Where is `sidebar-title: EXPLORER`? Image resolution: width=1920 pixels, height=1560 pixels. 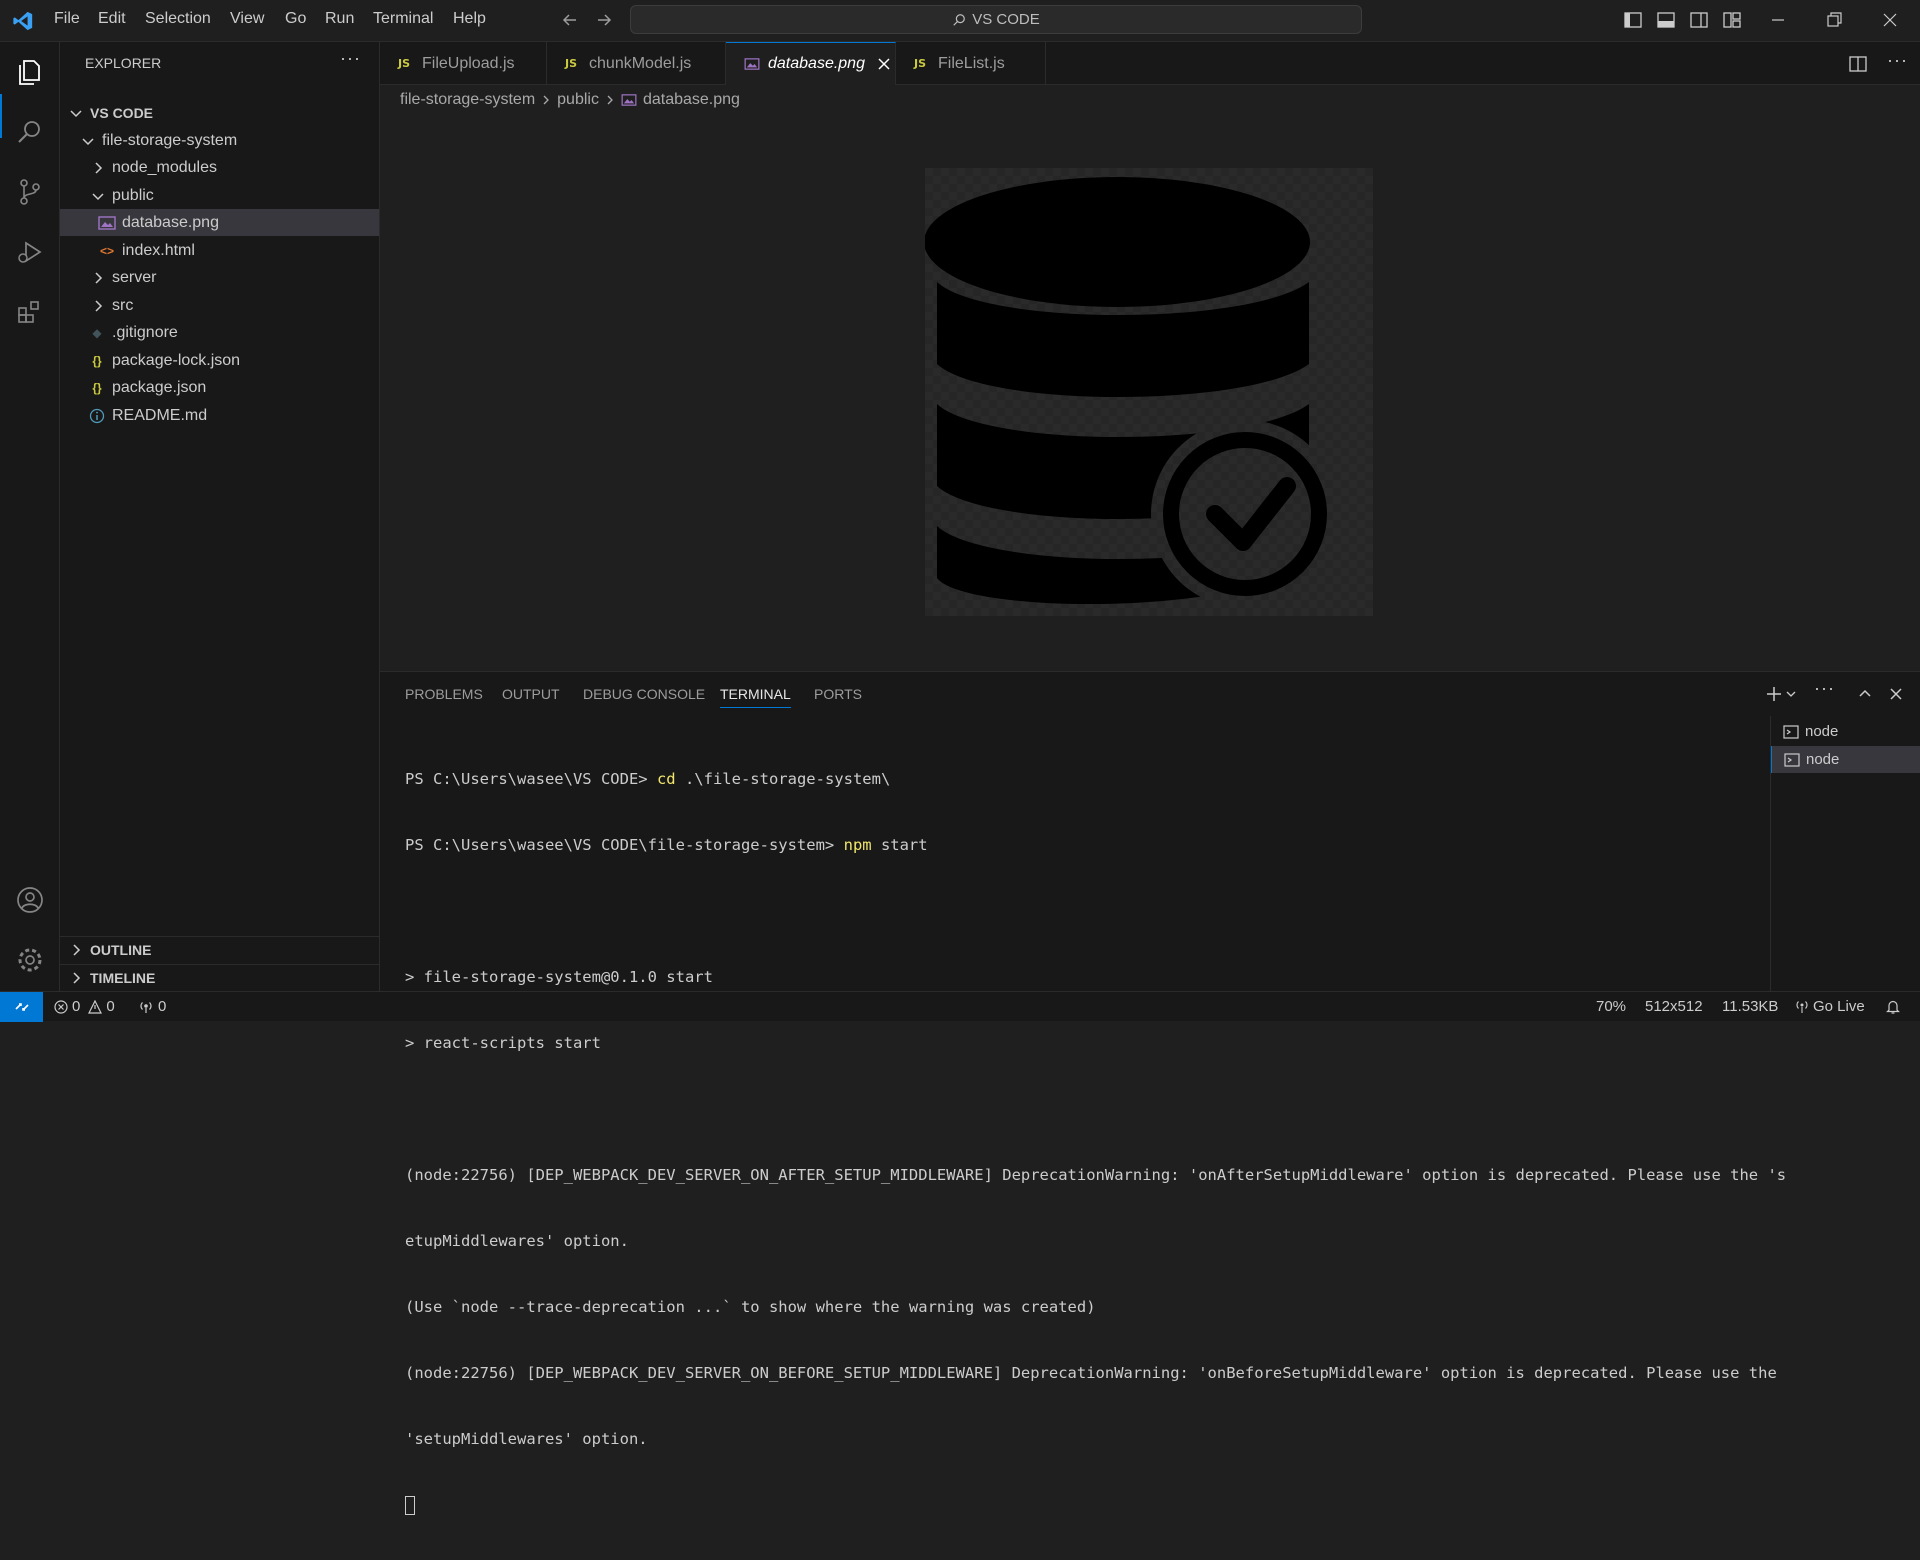 sidebar-title: EXPLORER is located at coordinates (123, 63).